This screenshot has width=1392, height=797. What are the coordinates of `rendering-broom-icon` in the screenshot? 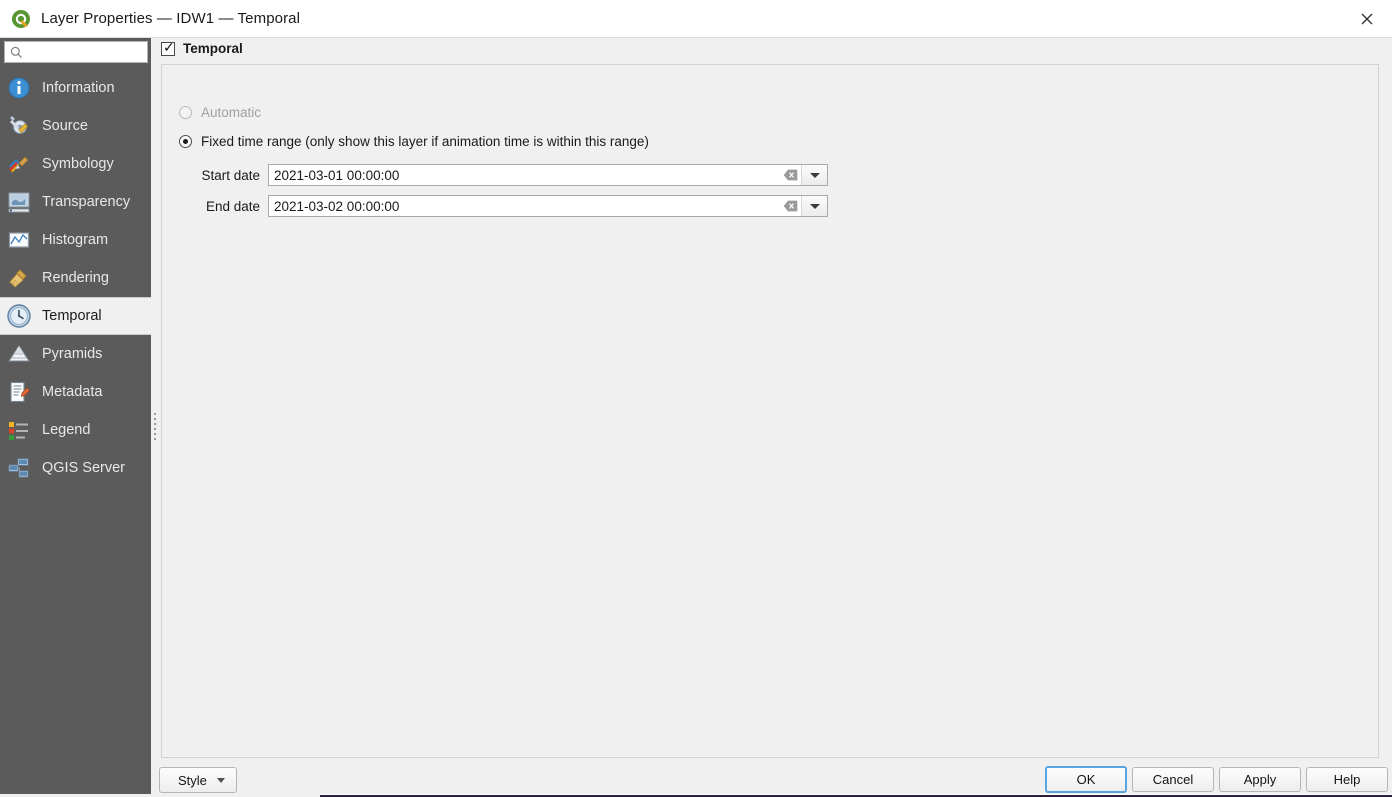 It's located at (19, 278).